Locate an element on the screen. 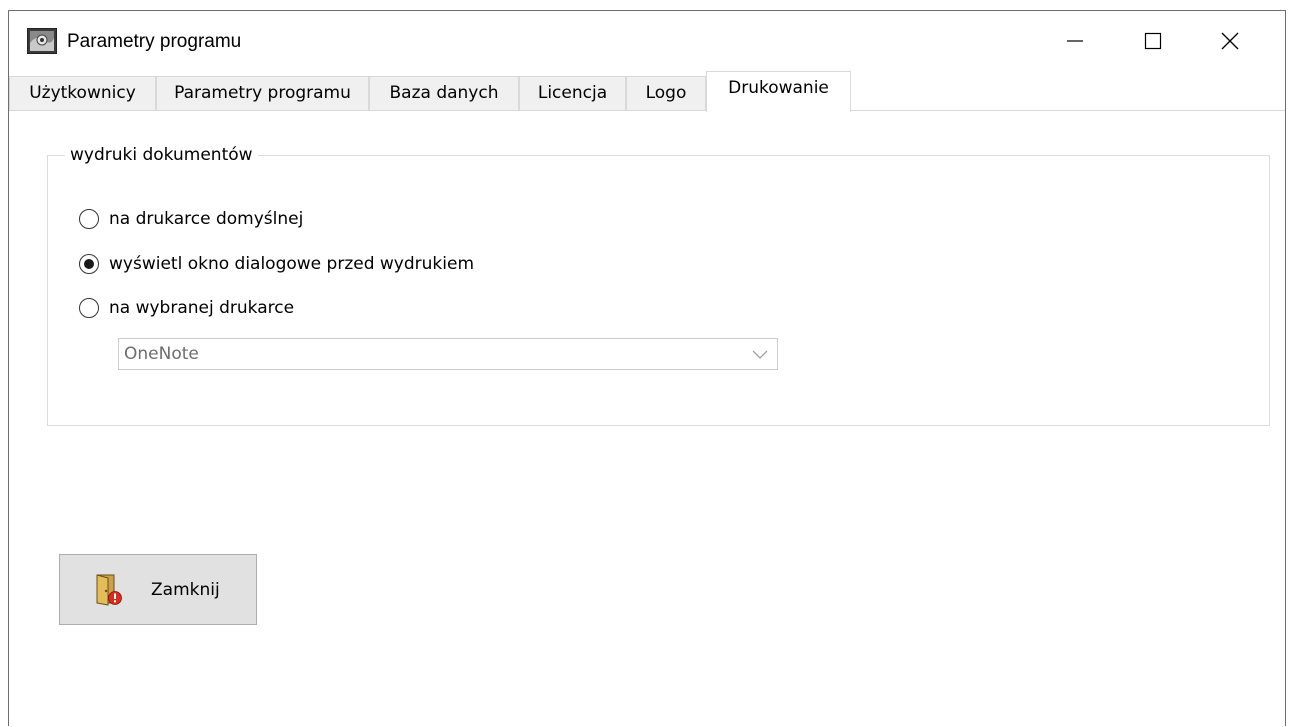 Image resolution: width=1289 pixels, height=727 pixels. close-window-button is located at coordinates (1230, 41).